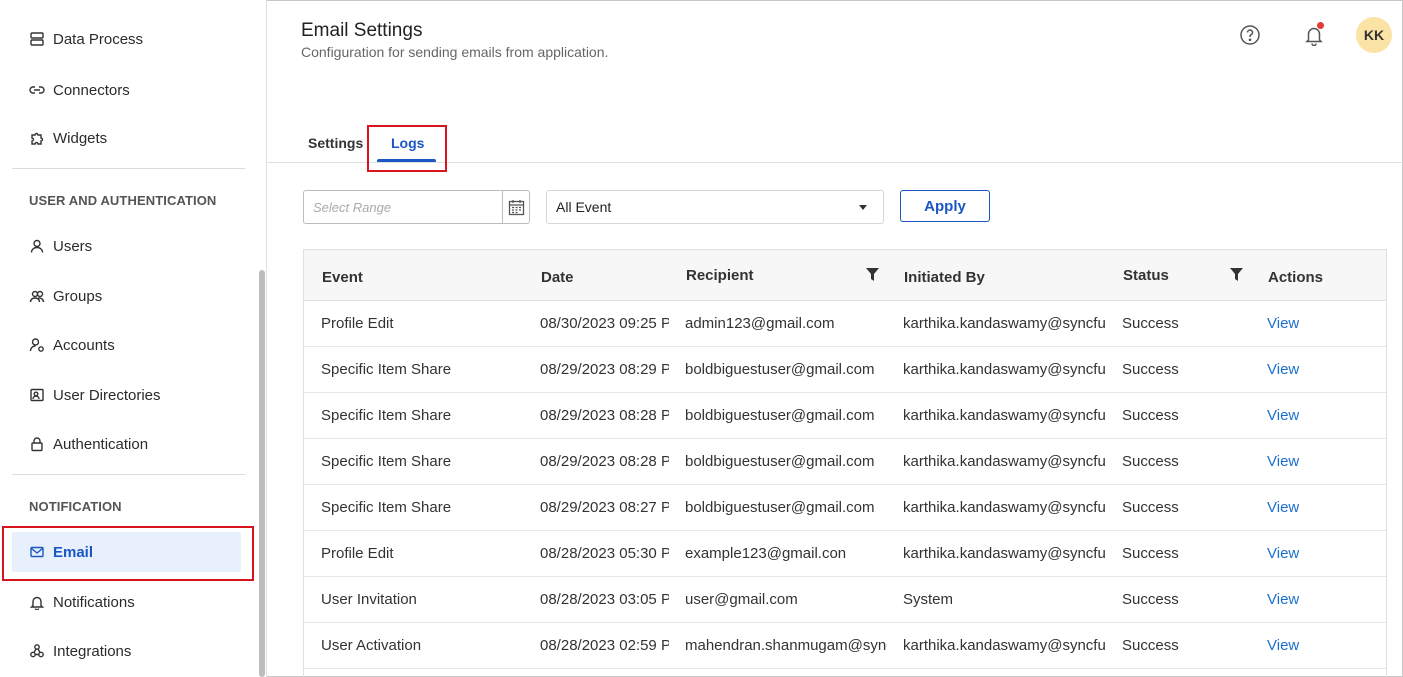  What do you see at coordinates (107, 395) in the screenshot?
I see `sidebar-item-label: User Directories` at bounding box center [107, 395].